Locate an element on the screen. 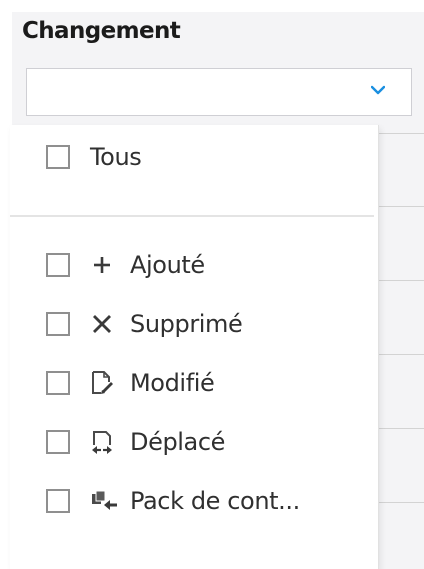 The image size is (424, 569). move-document-icon is located at coordinates (105, 442).